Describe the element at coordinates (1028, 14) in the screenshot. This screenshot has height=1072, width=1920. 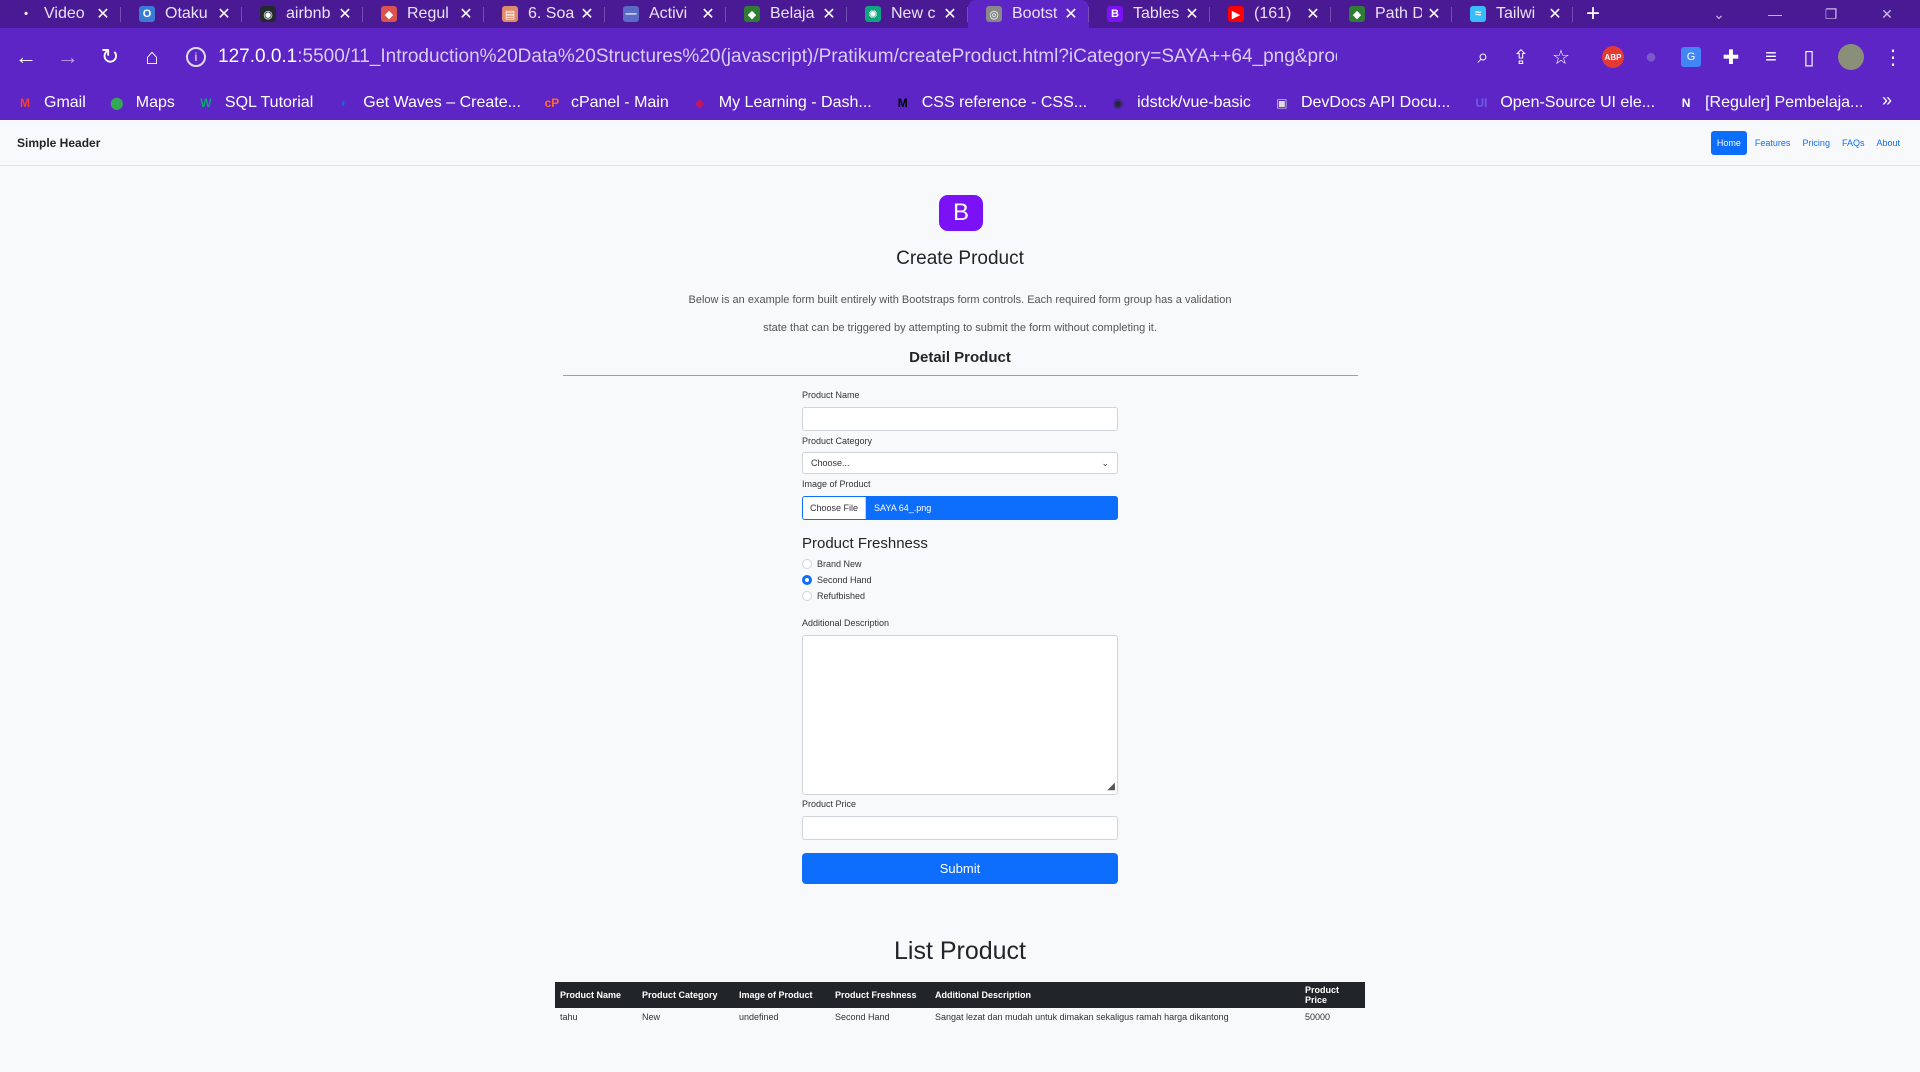
I see `browser-tab: ◎ Bootst ✕` at that location.